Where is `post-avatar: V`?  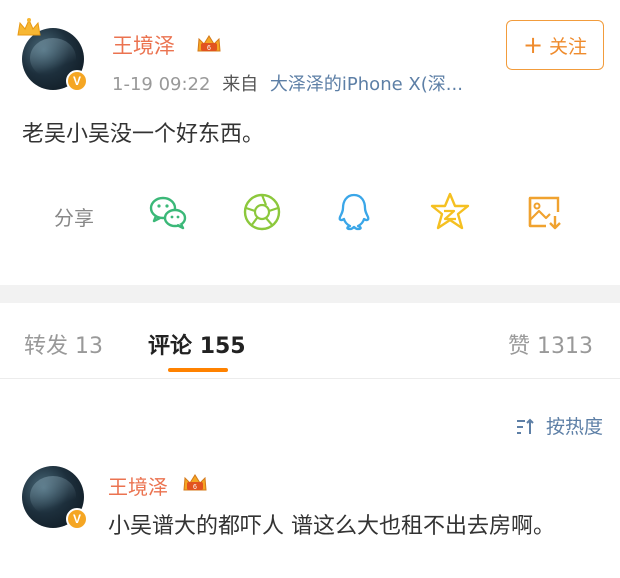 post-avatar: V is located at coordinates (52, 55).